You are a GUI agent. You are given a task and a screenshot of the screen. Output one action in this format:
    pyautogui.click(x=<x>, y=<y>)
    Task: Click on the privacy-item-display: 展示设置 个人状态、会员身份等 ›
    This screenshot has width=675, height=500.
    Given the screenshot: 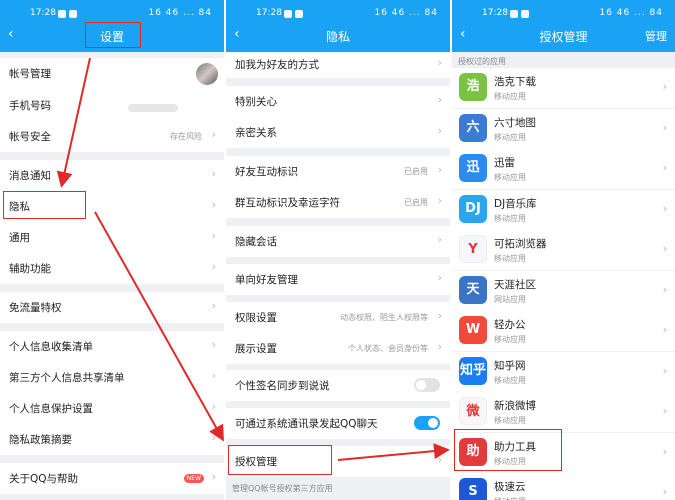 What is the action you would take?
    pyautogui.click(x=338, y=348)
    